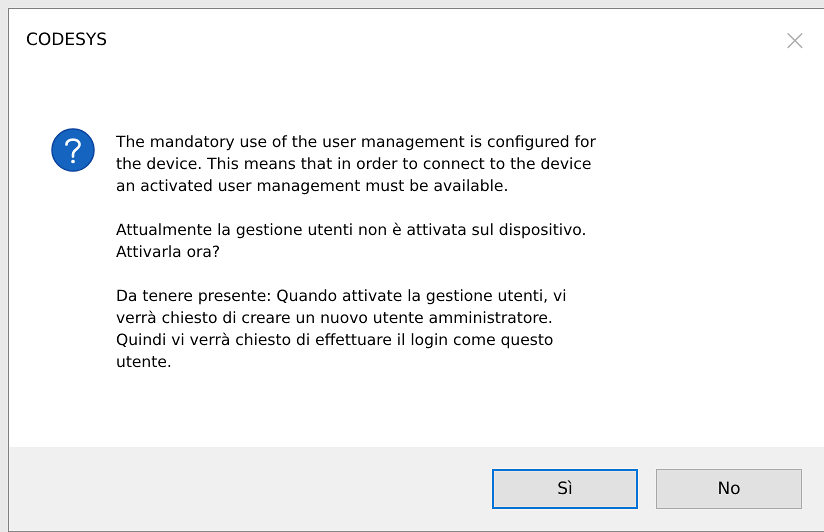 Image resolution: width=824 pixels, height=532 pixels. Describe the element at coordinates (73, 150) in the screenshot. I see `question-icon` at that location.